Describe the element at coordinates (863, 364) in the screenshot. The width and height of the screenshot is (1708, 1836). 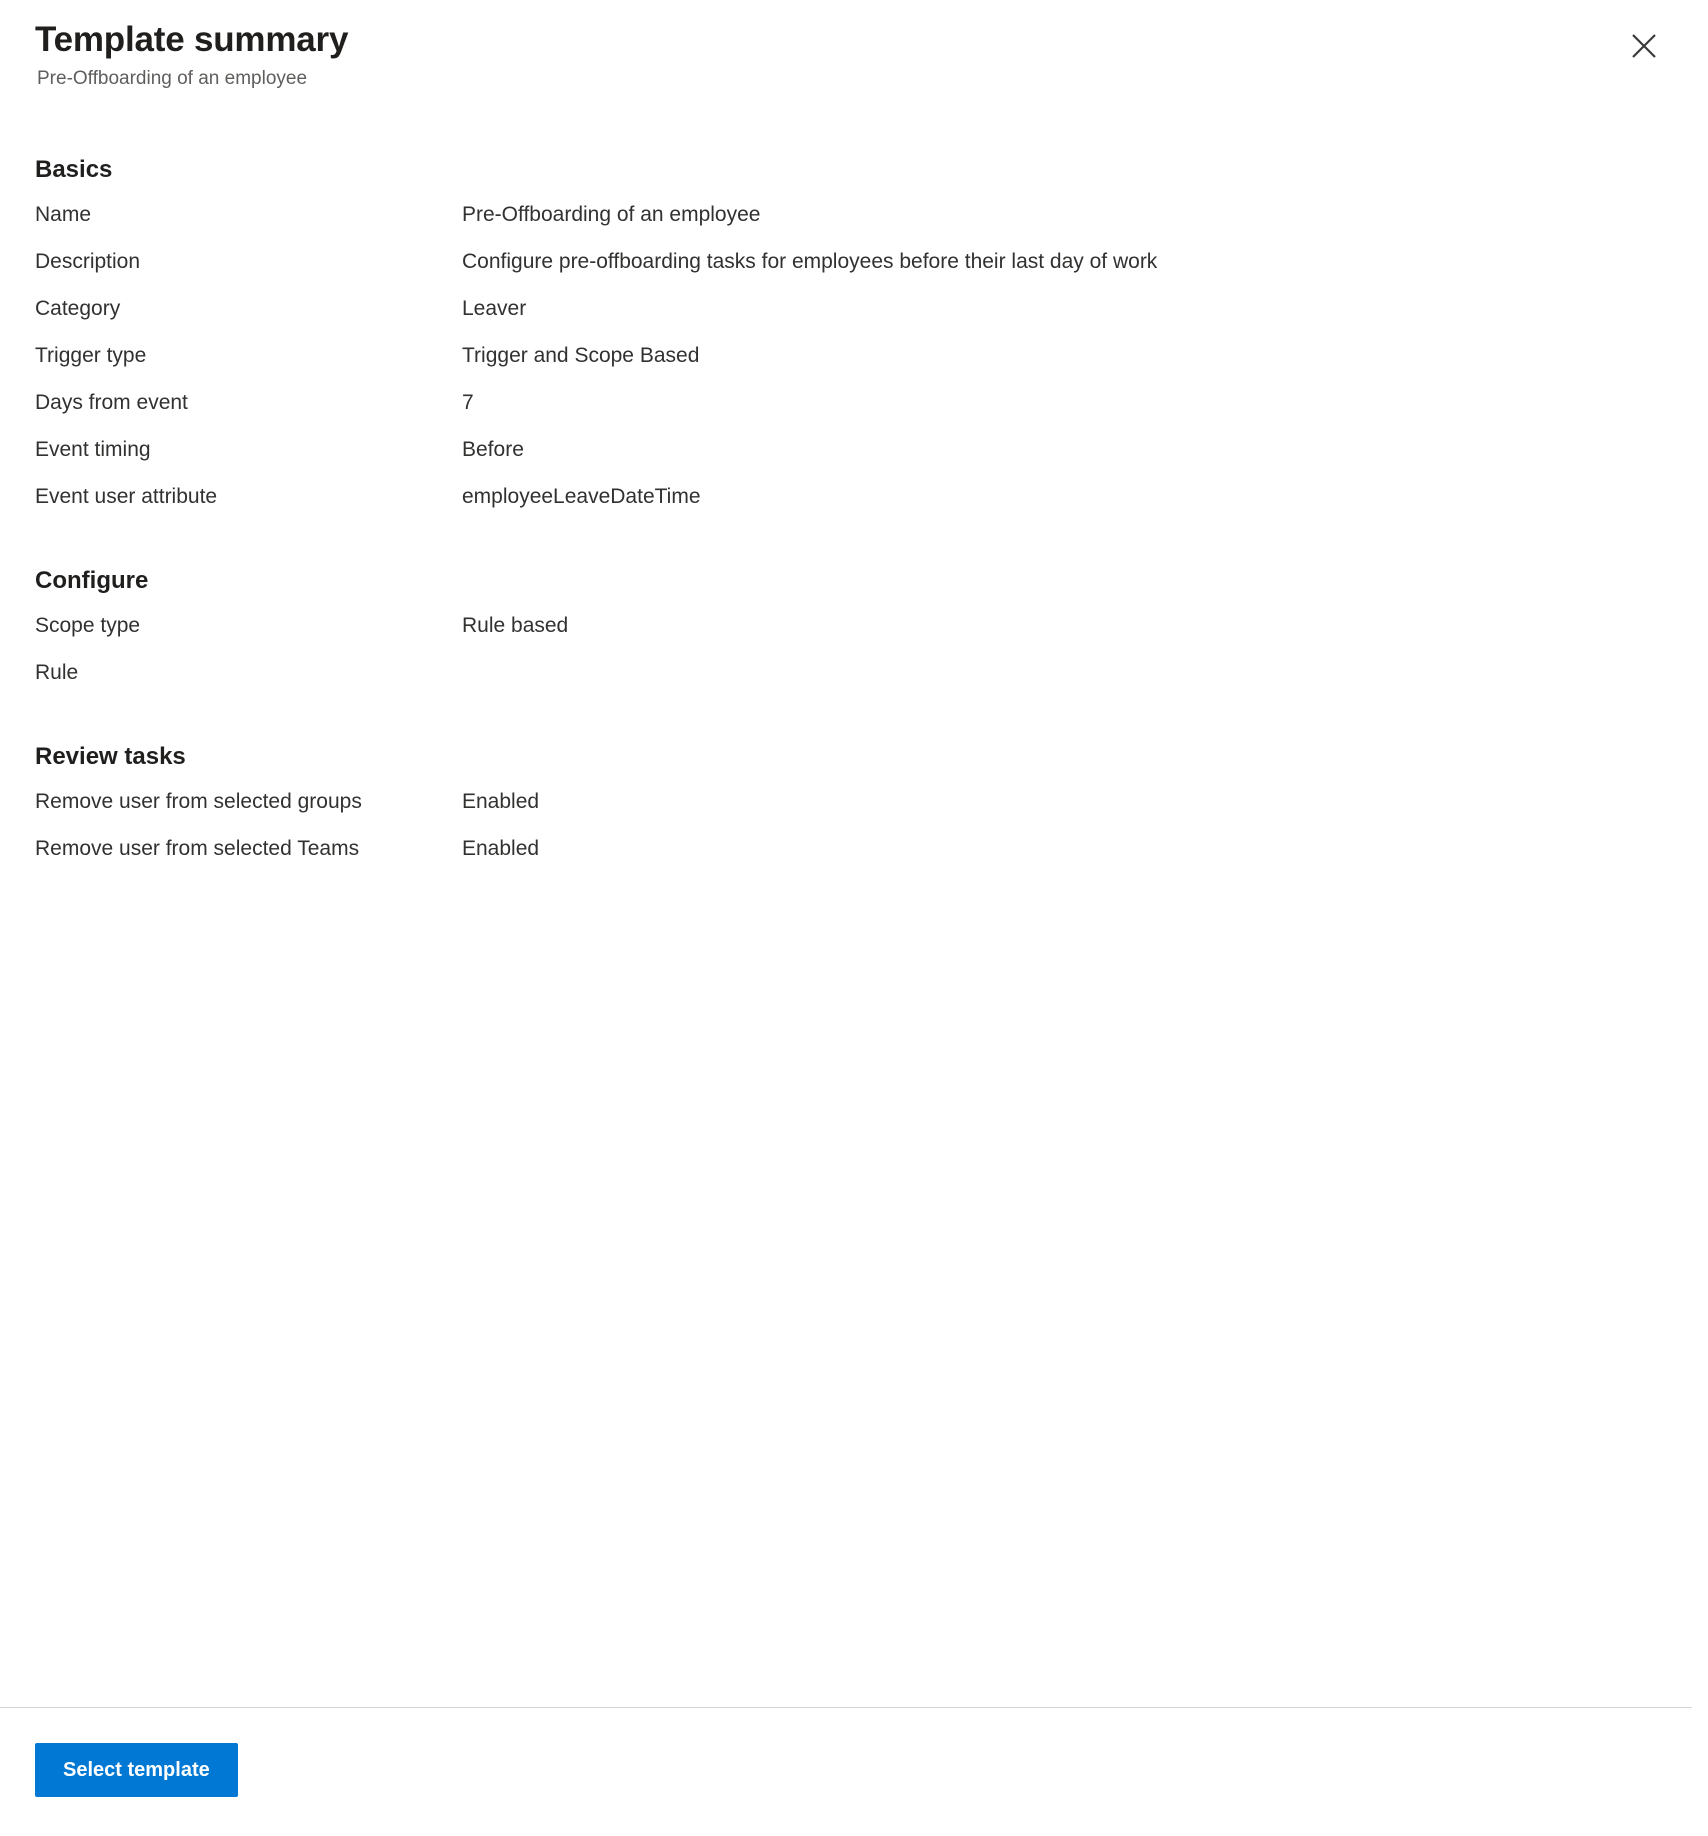
I see `summary-row-trigger-type: Trigger type Trigger and Scope Based` at that location.